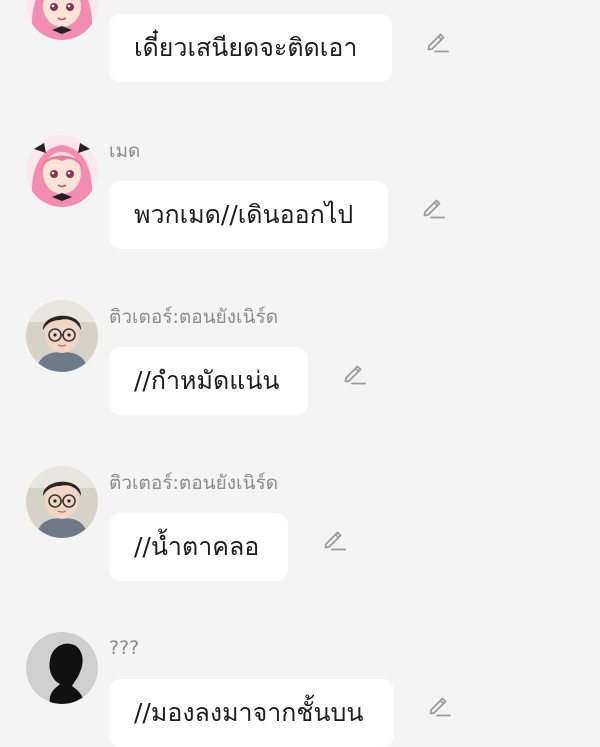 This screenshot has width=600, height=747. What do you see at coordinates (62, 668) in the screenshot?
I see `silhouette-avatar` at bounding box center [62, 668].